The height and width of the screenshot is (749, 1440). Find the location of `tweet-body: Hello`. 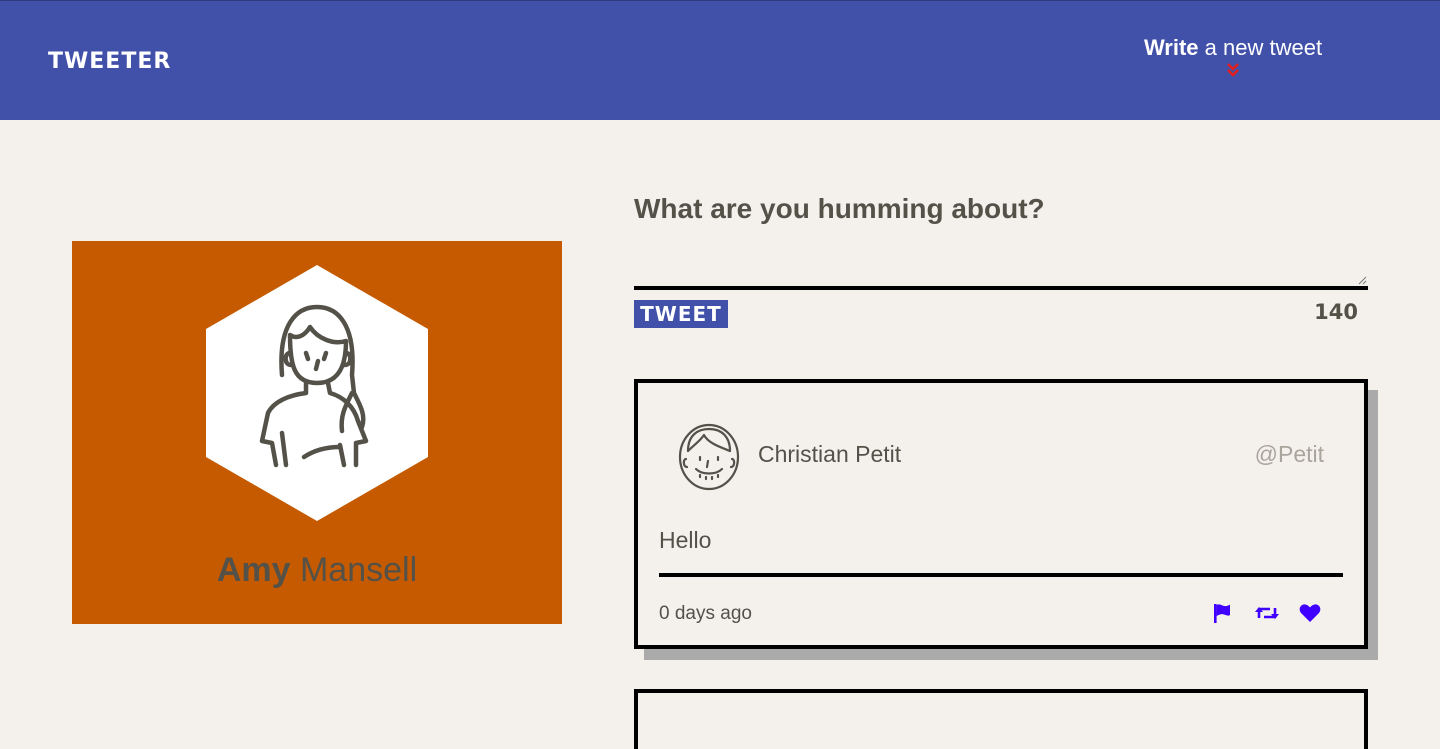

tweet-body: Hello is located at coordinates (685, 540).